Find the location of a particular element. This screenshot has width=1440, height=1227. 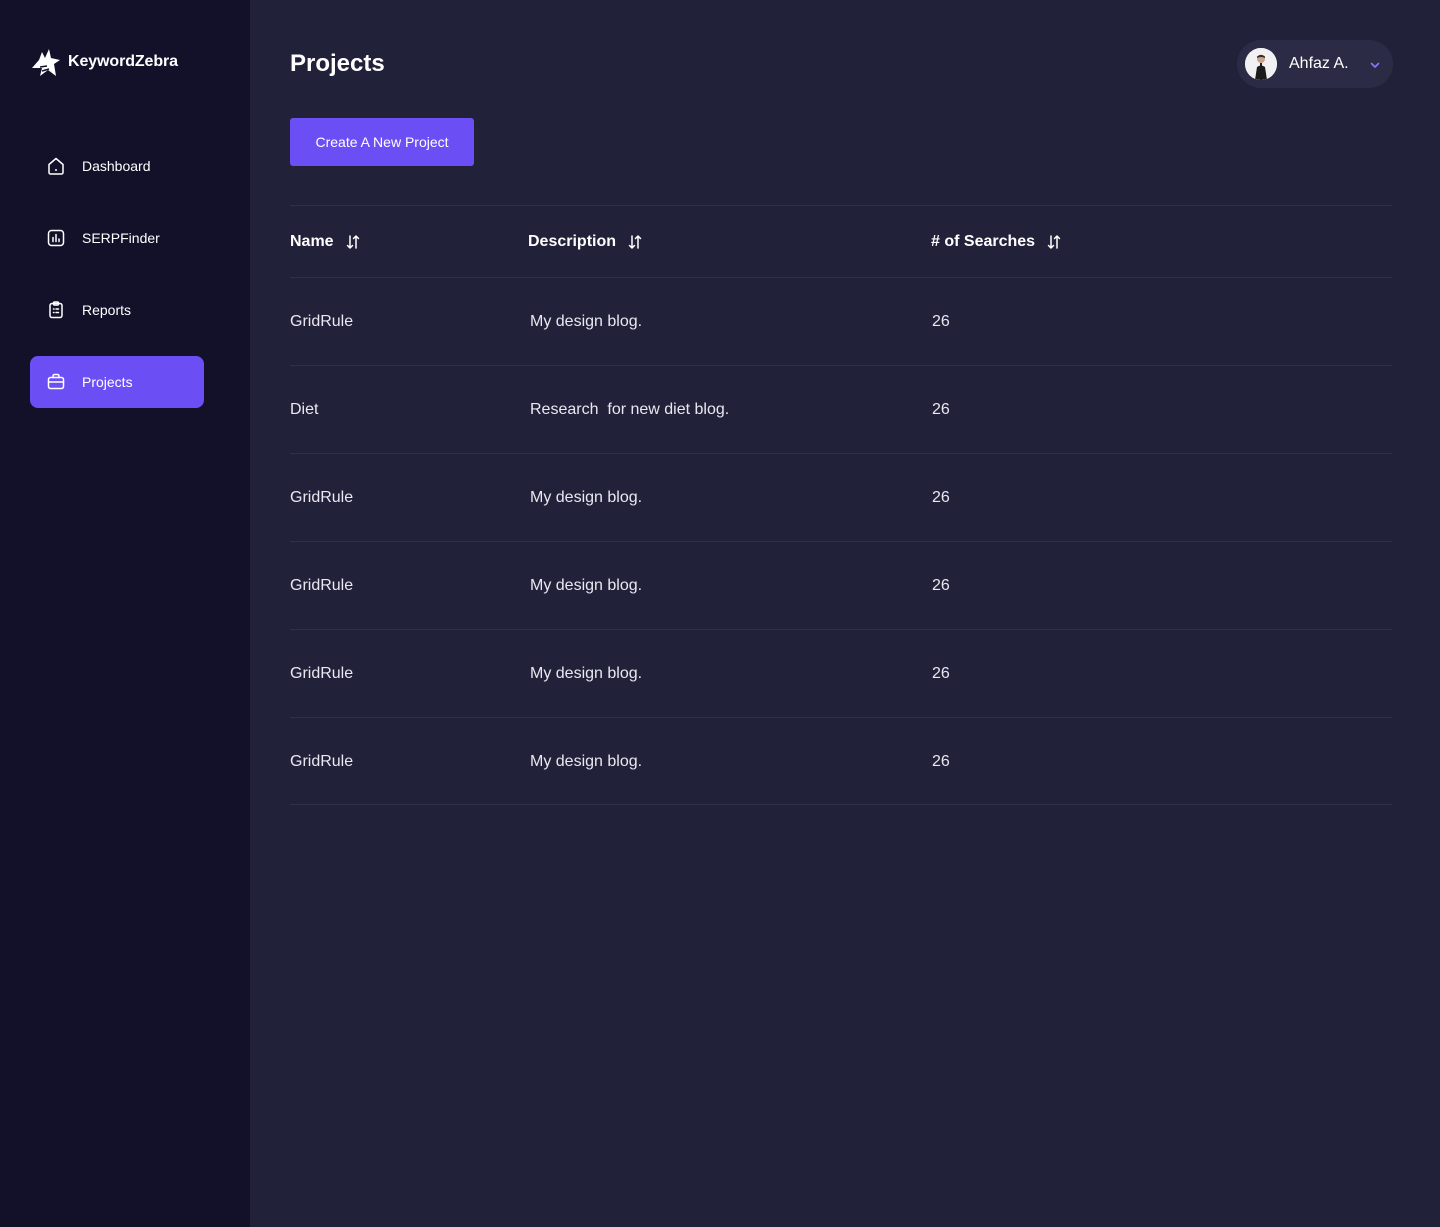

sidebar-item-dashboard: Dashboard is located at coordinates (117, 166).